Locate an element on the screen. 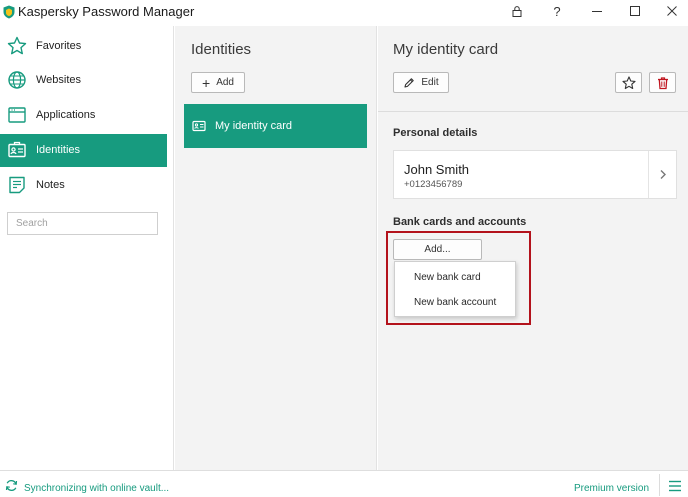  close-icon is located at coordinates (672, 11).